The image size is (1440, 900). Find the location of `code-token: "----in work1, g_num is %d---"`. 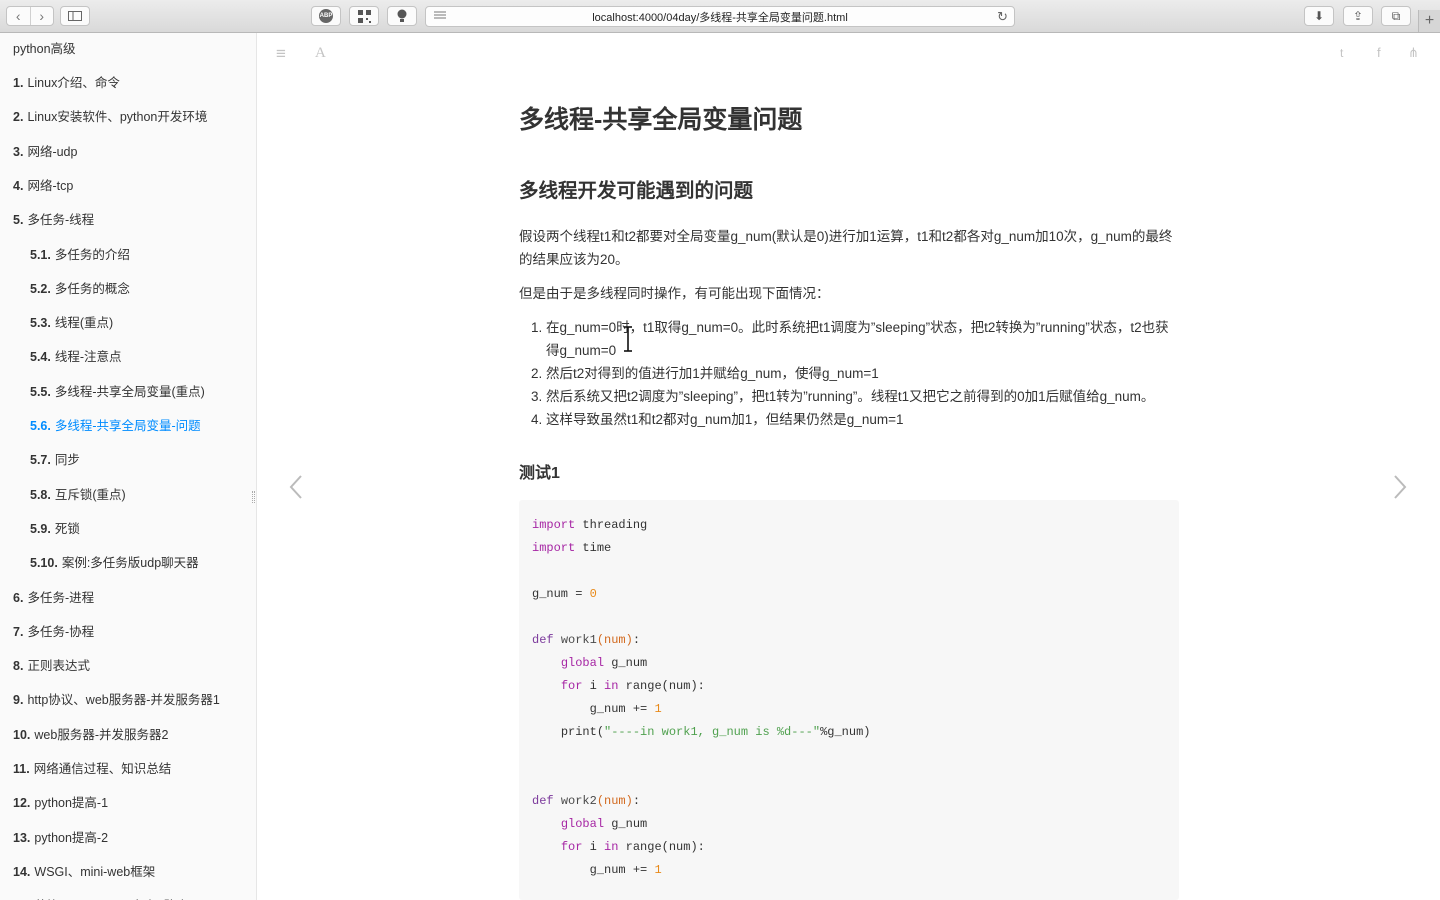

code-token: "----in work1, g_num is %d---" is located at coordinates (712, 732).